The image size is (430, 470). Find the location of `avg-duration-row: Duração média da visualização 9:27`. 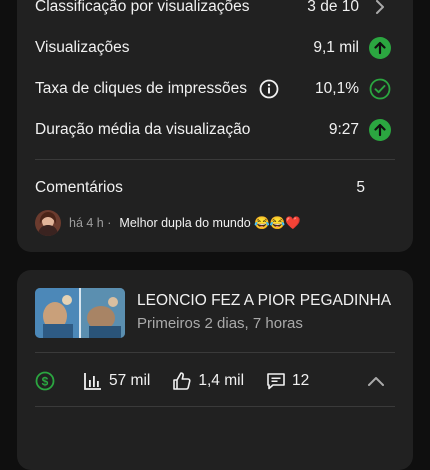

avg-duration-row: Duração média da visualização 9:27 is located at coordinates (213, 130).